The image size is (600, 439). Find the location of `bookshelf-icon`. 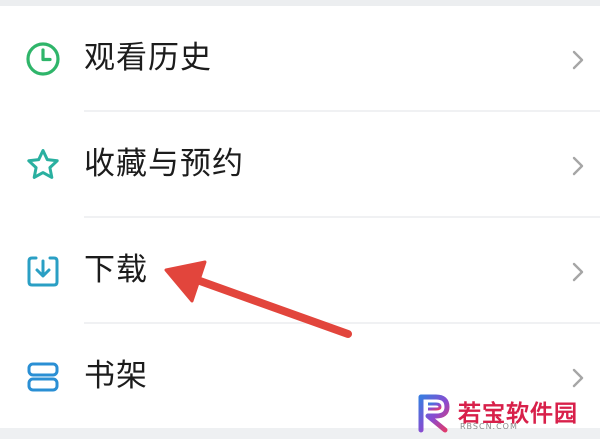

bookshelf-icon is located at coordinates (43, 377).